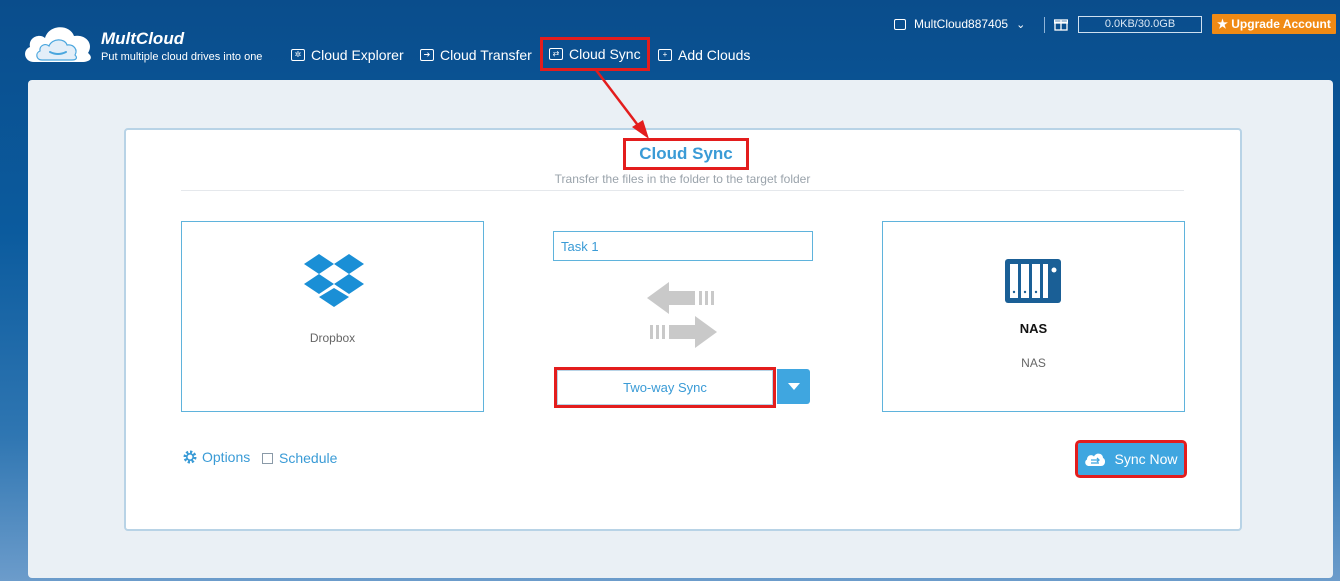  Describe the element at coordinates (1140, 24) in the screenshot. I see `storage-usage: 0.0KB/30.0GB` at that location.